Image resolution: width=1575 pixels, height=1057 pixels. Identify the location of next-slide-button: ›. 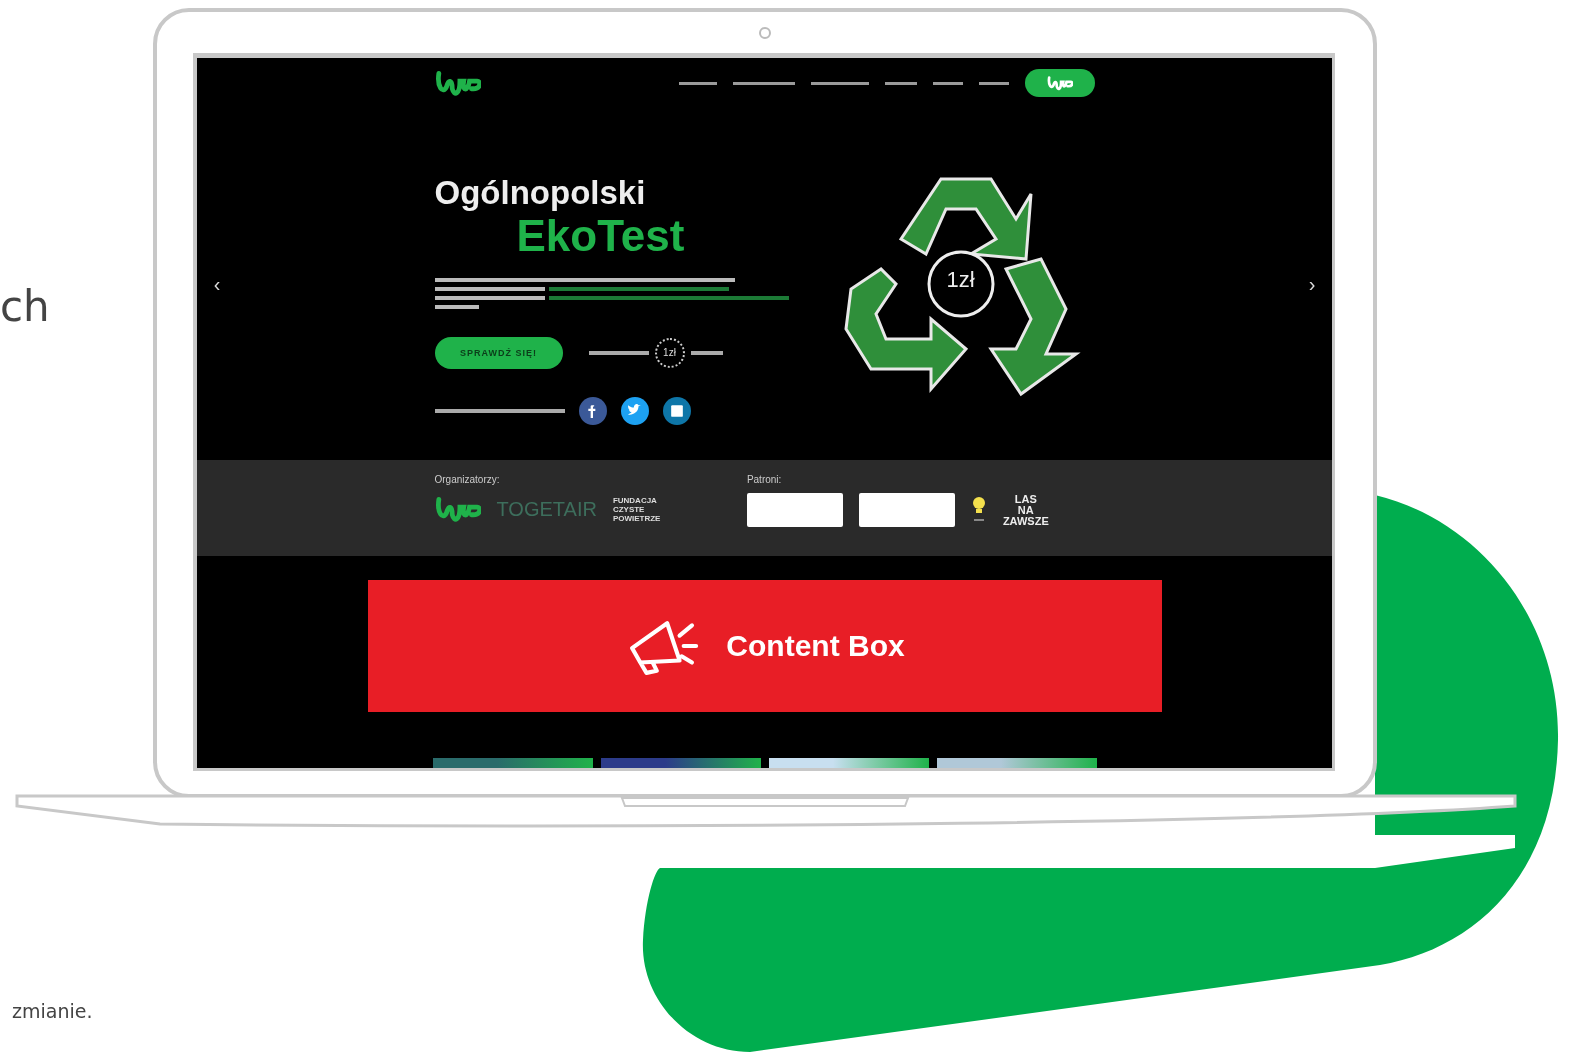
(1312, 284).